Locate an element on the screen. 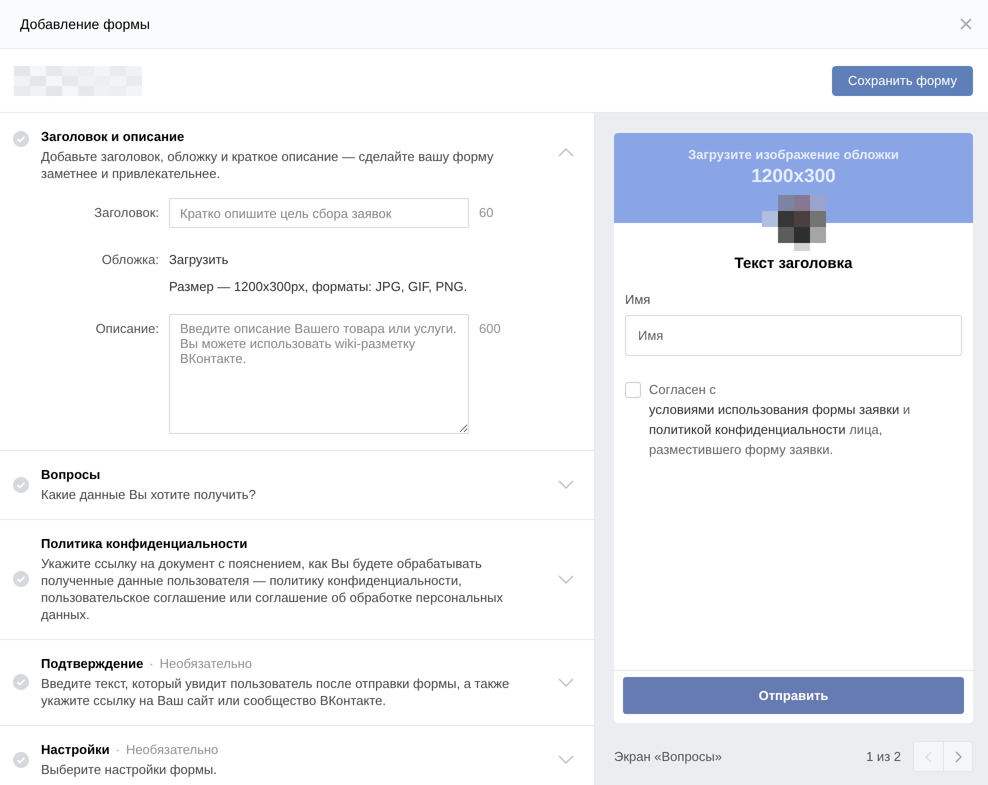 The image size is (988, 785). close-icon is located at coordinates (966, 24).